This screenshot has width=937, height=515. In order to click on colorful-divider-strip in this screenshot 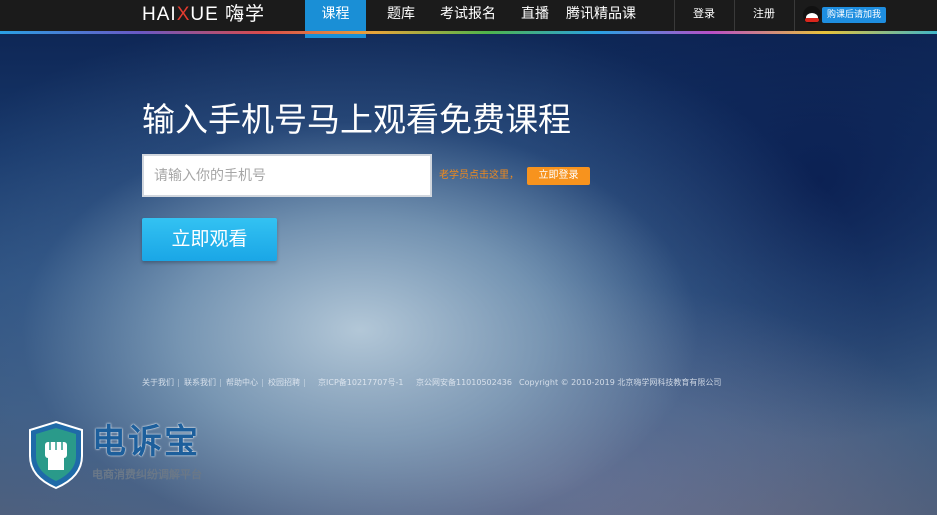, I will do `click(468, 32)`.